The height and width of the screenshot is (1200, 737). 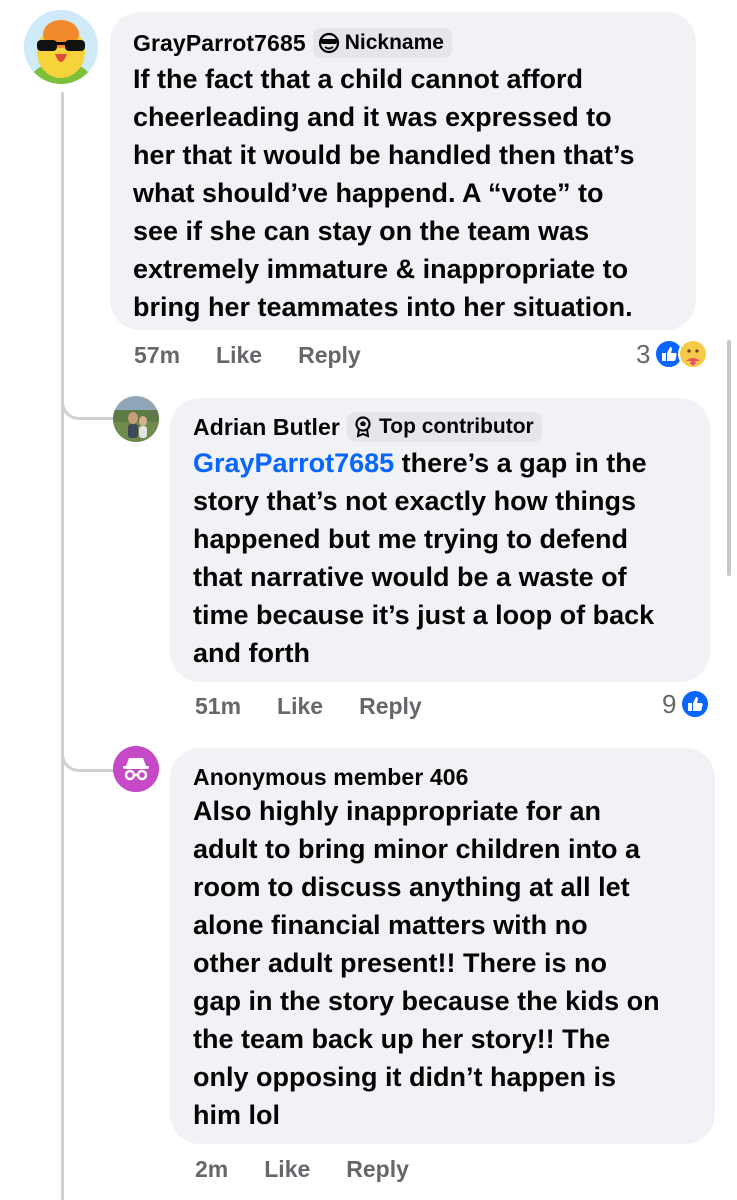 I want to click on comment-line: him lol, so click(x=236, y=1115).